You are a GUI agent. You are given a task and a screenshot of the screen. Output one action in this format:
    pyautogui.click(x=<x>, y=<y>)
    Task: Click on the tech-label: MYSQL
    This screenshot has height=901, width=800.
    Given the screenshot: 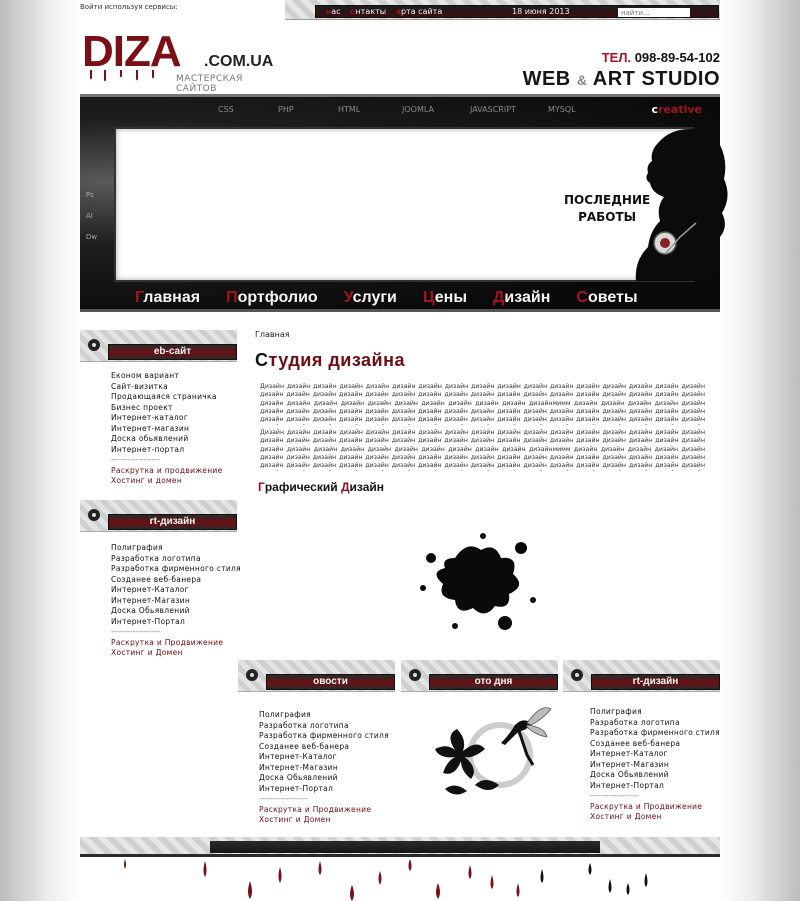 What is the action you would take?
    pyautogui.click(x=562, y=109)
    